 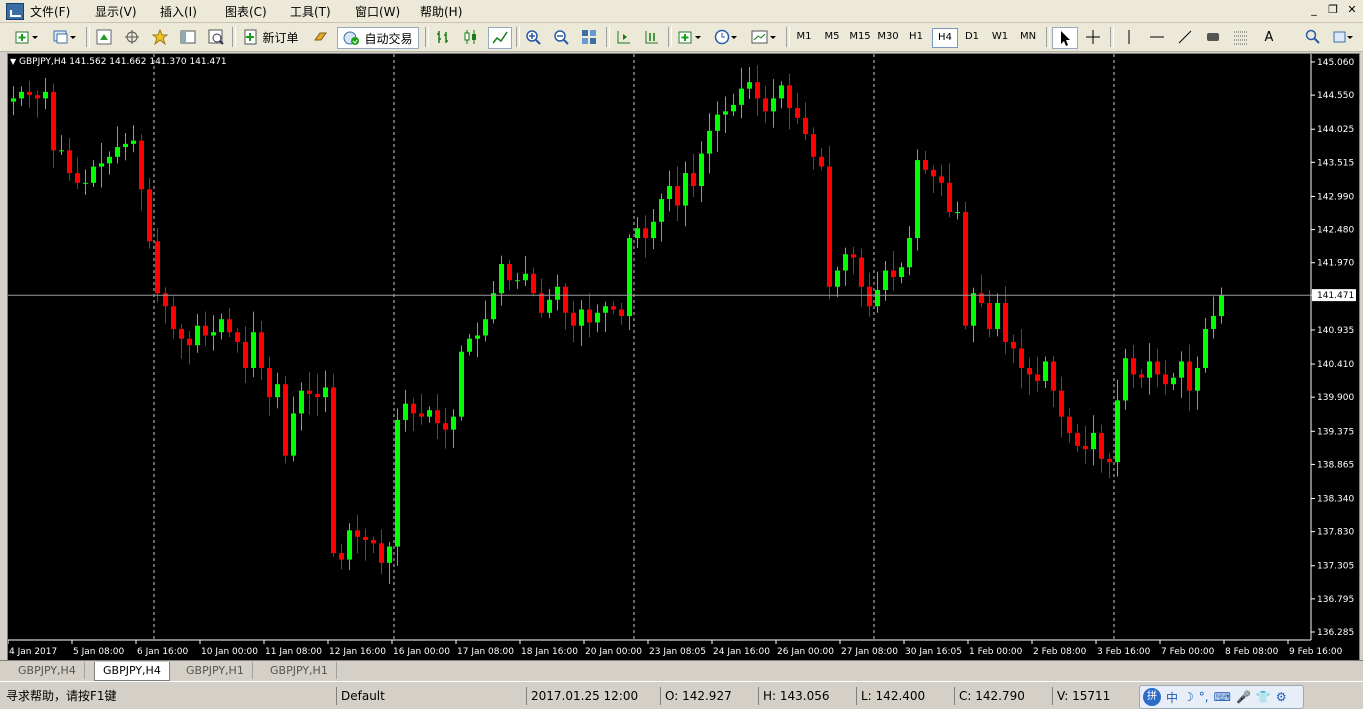 What do you see at coordinates (178, 11) in the screenshot?
I see `menu-insert: 插入(I)` at bounding box center [178, 11].